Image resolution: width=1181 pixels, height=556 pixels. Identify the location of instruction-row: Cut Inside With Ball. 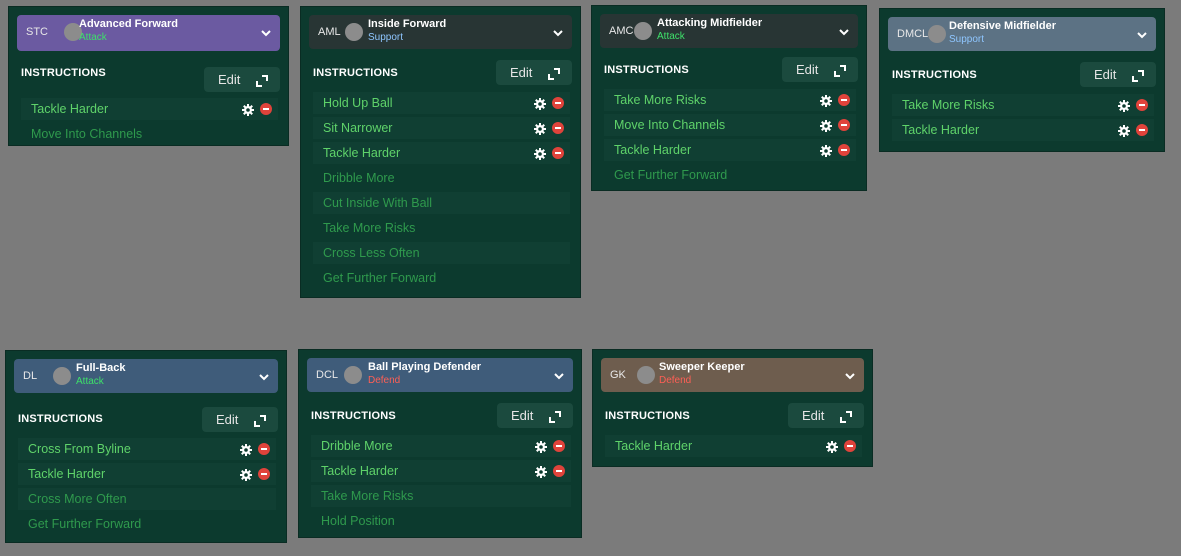
(441, 203).